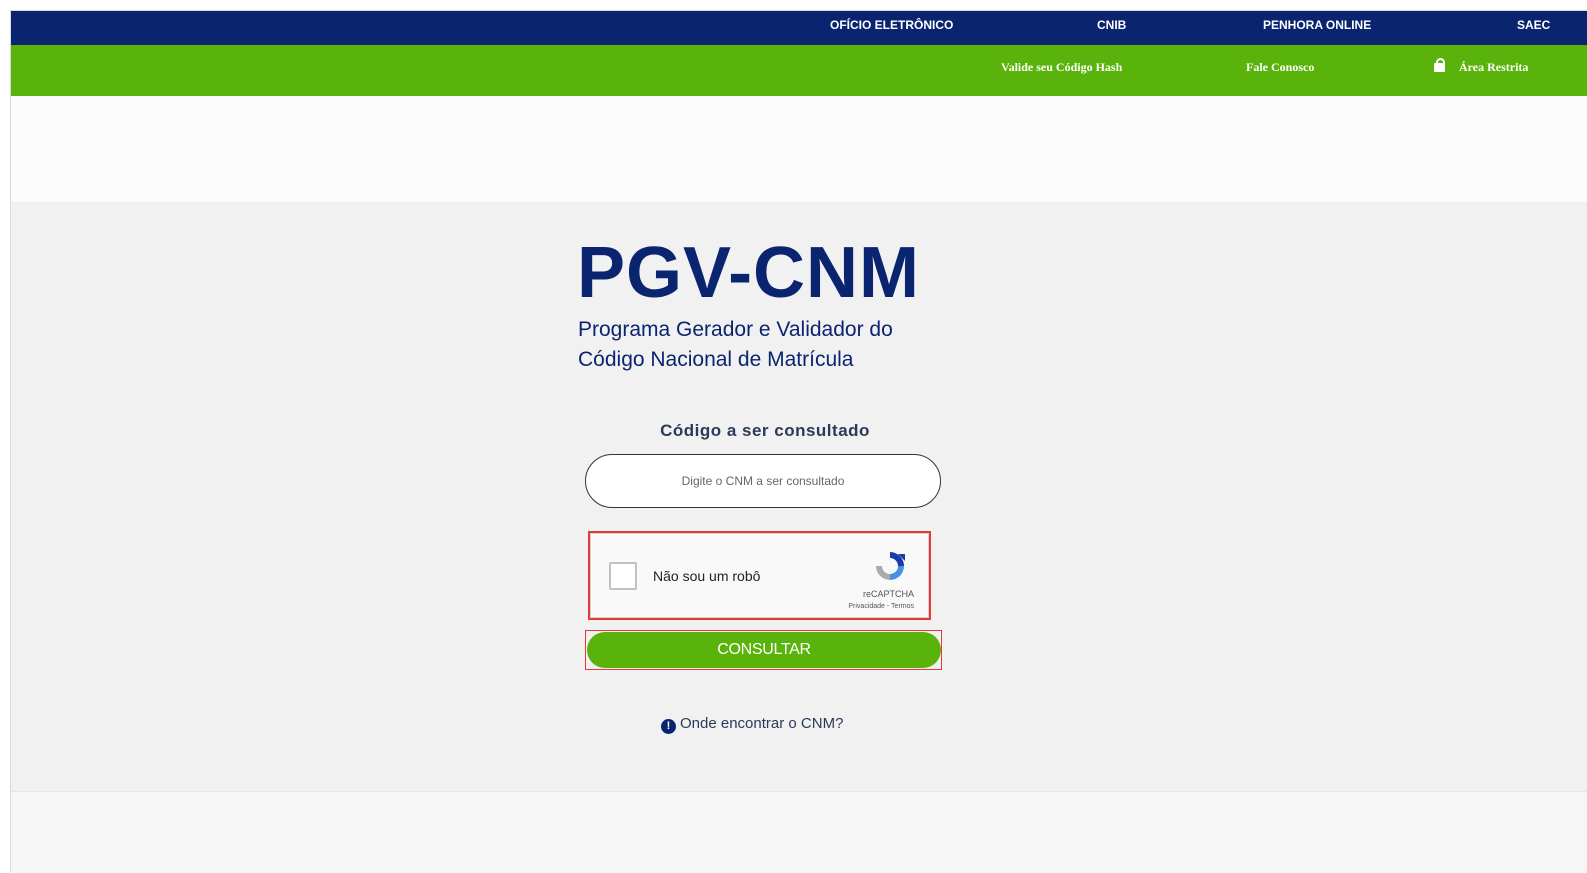 The height and width of the screenshot is (873, 1587). I want to click on recaptcha-label: Não sou um robô, so click(707, 576).